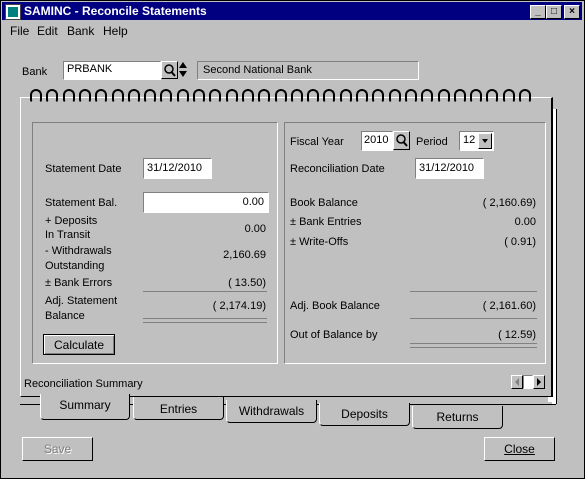  I want to click on tab-entries-label: Entries, so click(178, 409).